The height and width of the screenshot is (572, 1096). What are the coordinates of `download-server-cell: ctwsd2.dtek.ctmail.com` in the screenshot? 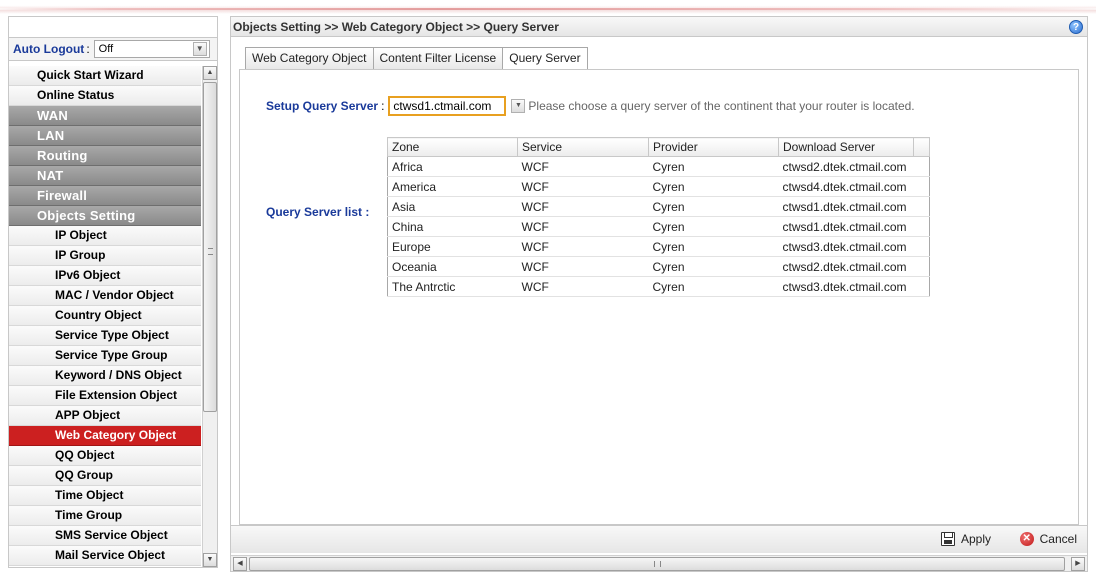 It's located at (846, 166).